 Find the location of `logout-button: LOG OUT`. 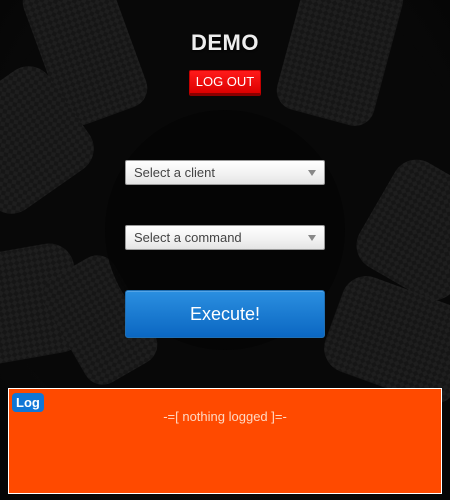

logout-button: LOG OUT is located at coordinates (225, 83).